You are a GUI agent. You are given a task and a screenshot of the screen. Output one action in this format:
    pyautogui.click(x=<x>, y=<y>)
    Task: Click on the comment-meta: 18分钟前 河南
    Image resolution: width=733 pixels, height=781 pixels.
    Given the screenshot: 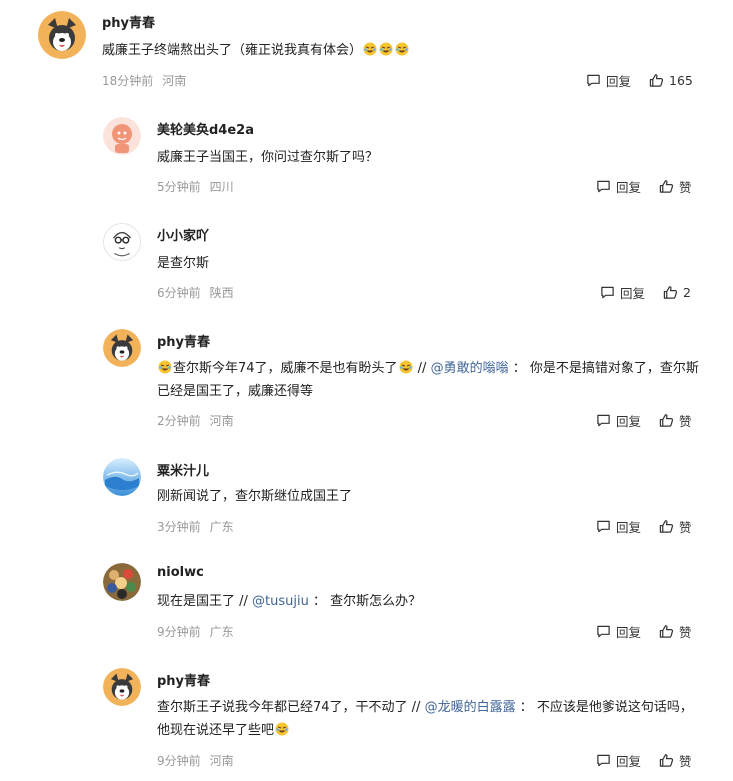 What is the action you would take?
    pyautogui.click(x=144, y=80)
    